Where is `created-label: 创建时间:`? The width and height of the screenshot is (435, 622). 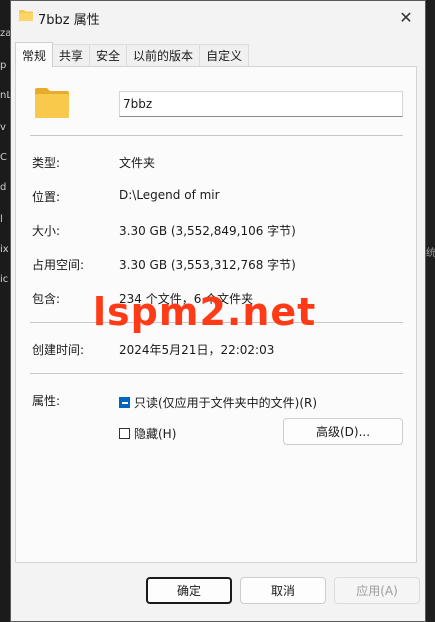
created-label: 创建时间: is located at coordinates (58, 350).